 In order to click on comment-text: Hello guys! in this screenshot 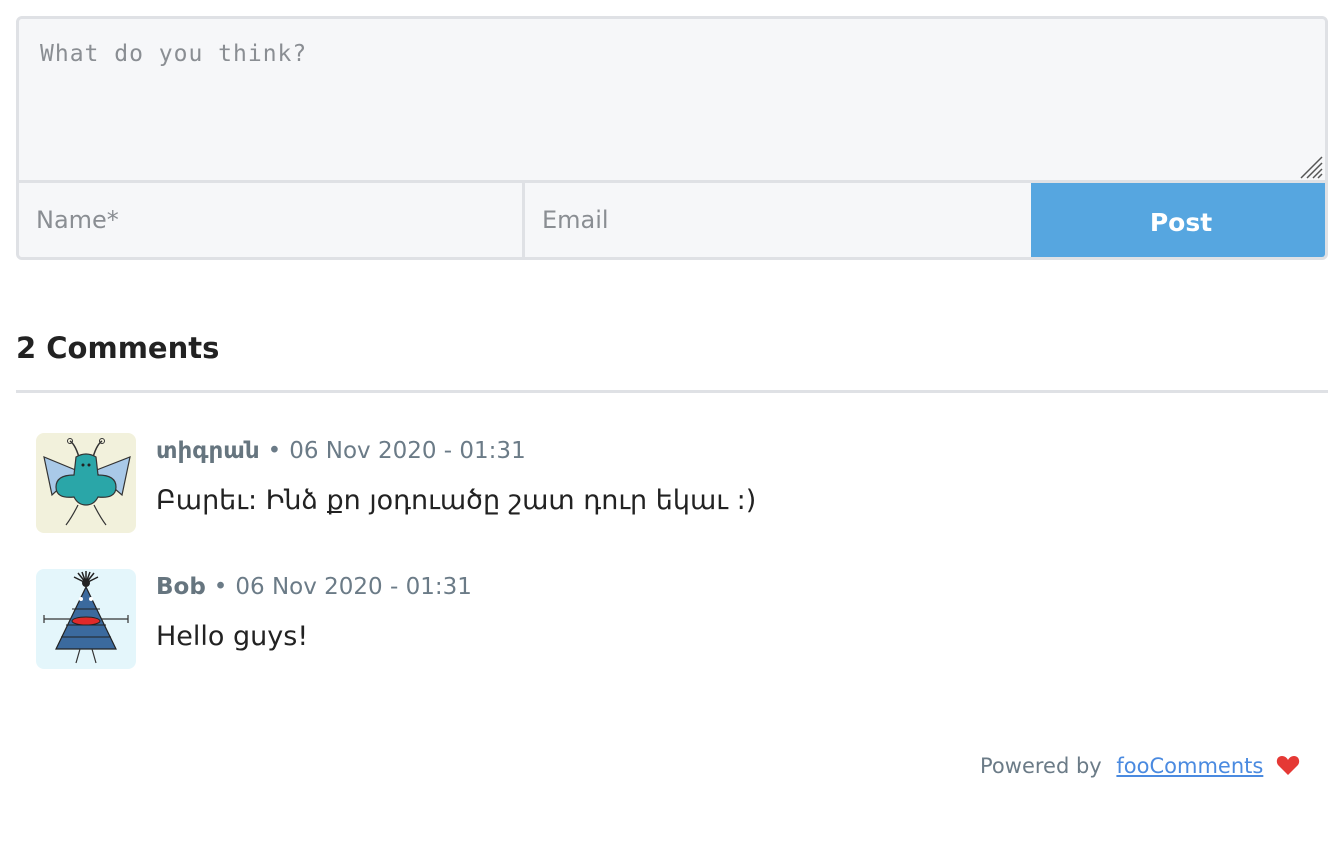, I will do `click(232, 636)`.